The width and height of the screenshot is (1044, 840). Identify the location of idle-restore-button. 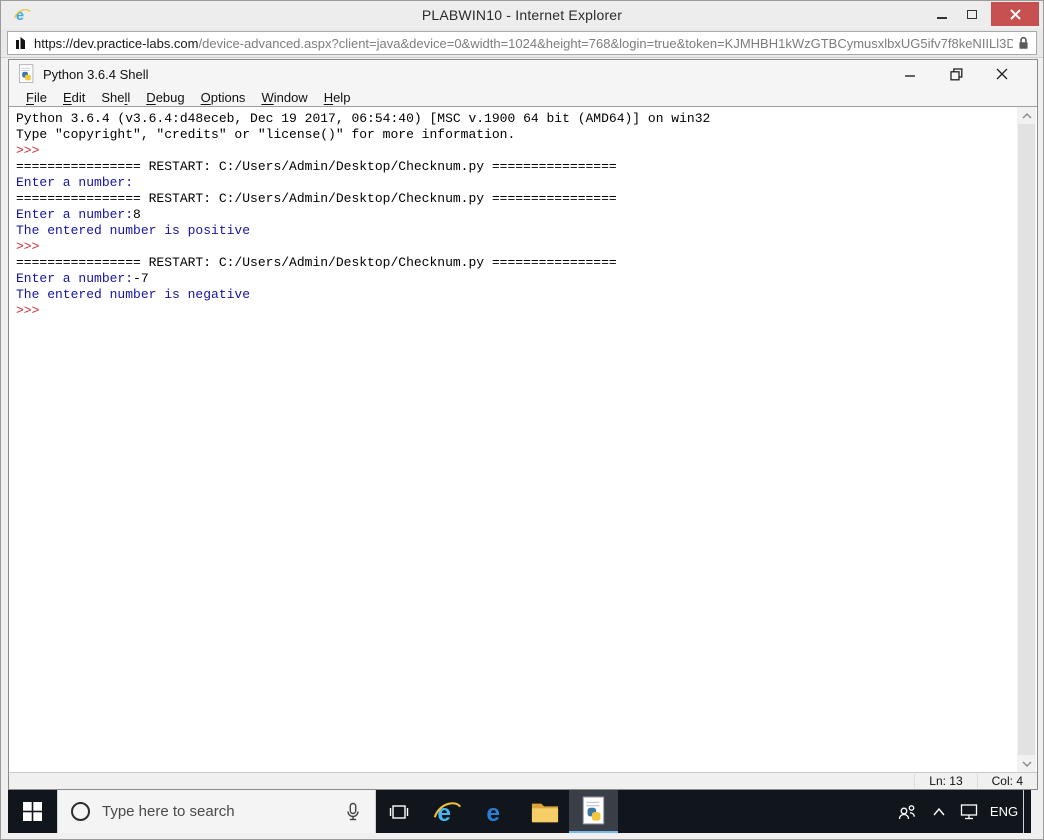
(956, 74).